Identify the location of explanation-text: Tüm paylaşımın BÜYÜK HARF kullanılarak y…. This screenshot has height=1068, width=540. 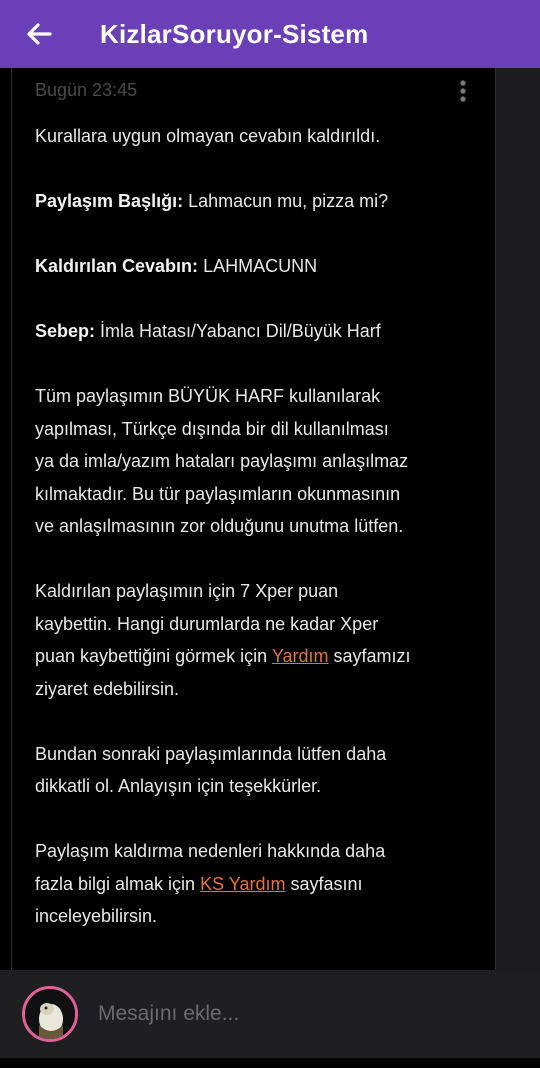
(255, 461).